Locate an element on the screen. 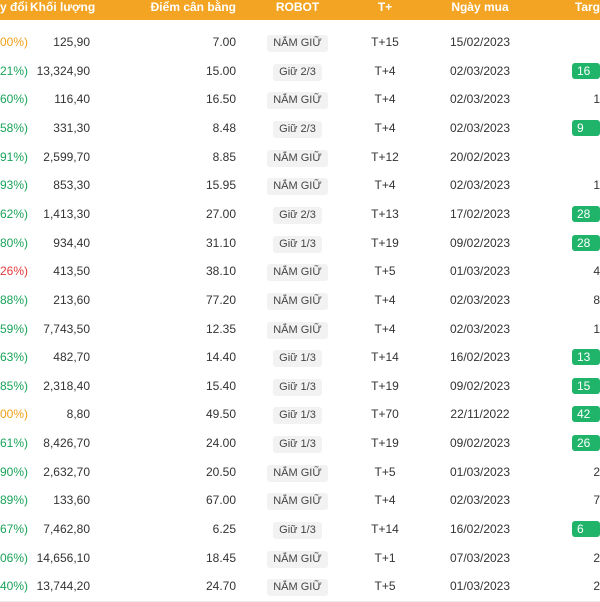  change-cell: 40%) is located at coordinates (14, 586).